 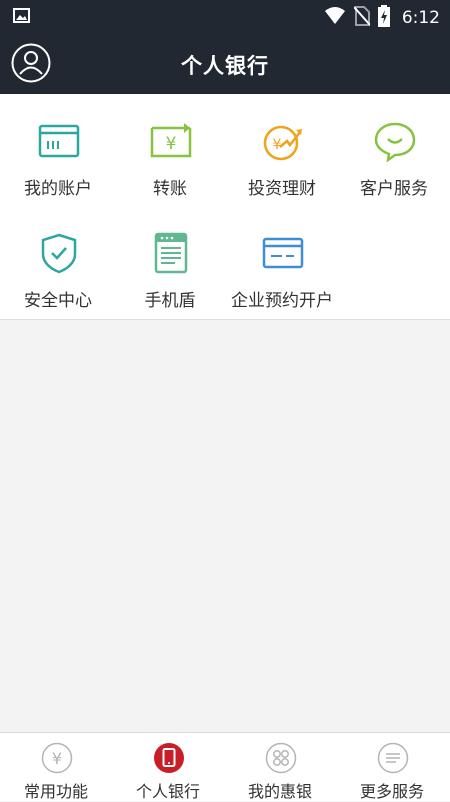 What do you see at coordinates (21, 17) in the screenshot?
I see `gallery-notification-icon` at bounding box center [21, 17].